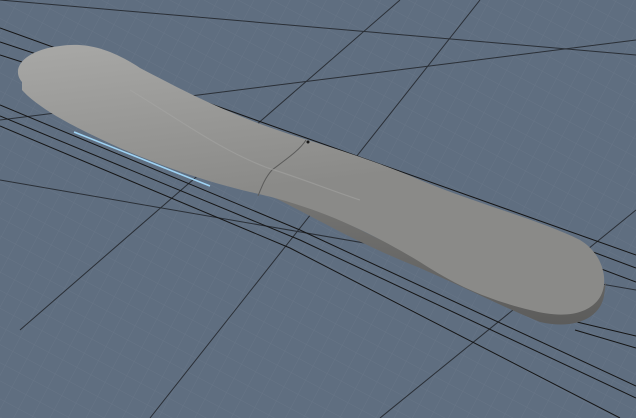 This screenshot has width=636, height=418. I want to click on vertex-marker, so click(308, 142).